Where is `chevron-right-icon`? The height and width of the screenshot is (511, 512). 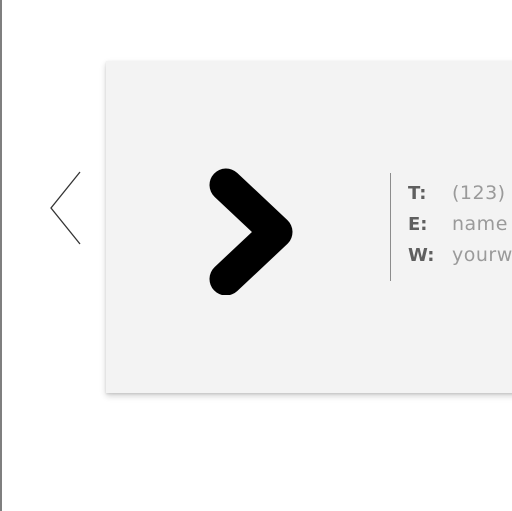 chevron-right-icon is located at coordinates (251, 231).